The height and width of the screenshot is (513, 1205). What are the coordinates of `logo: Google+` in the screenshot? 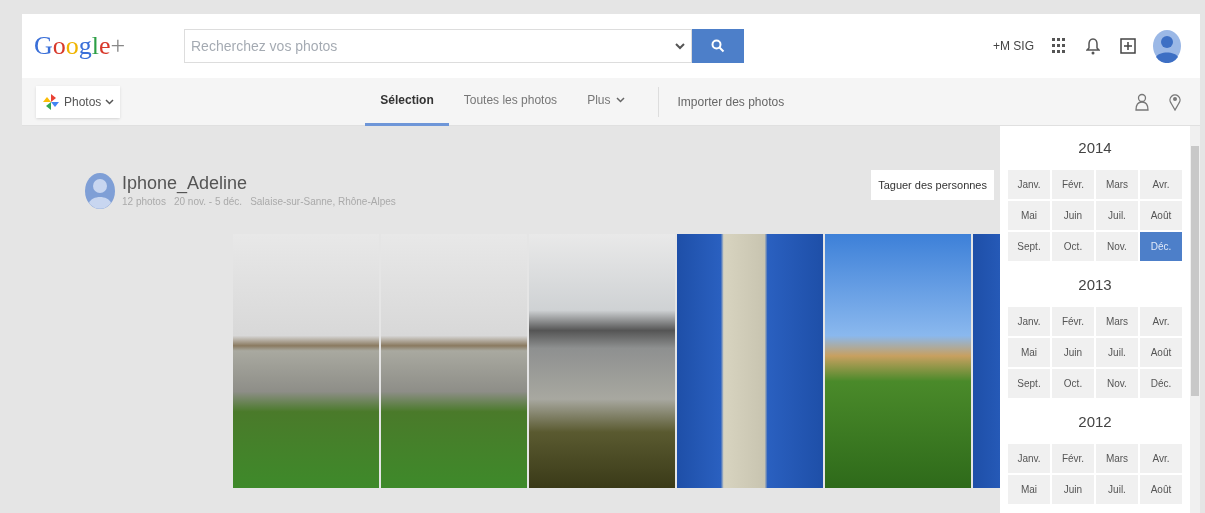 It's located at (109, 46).